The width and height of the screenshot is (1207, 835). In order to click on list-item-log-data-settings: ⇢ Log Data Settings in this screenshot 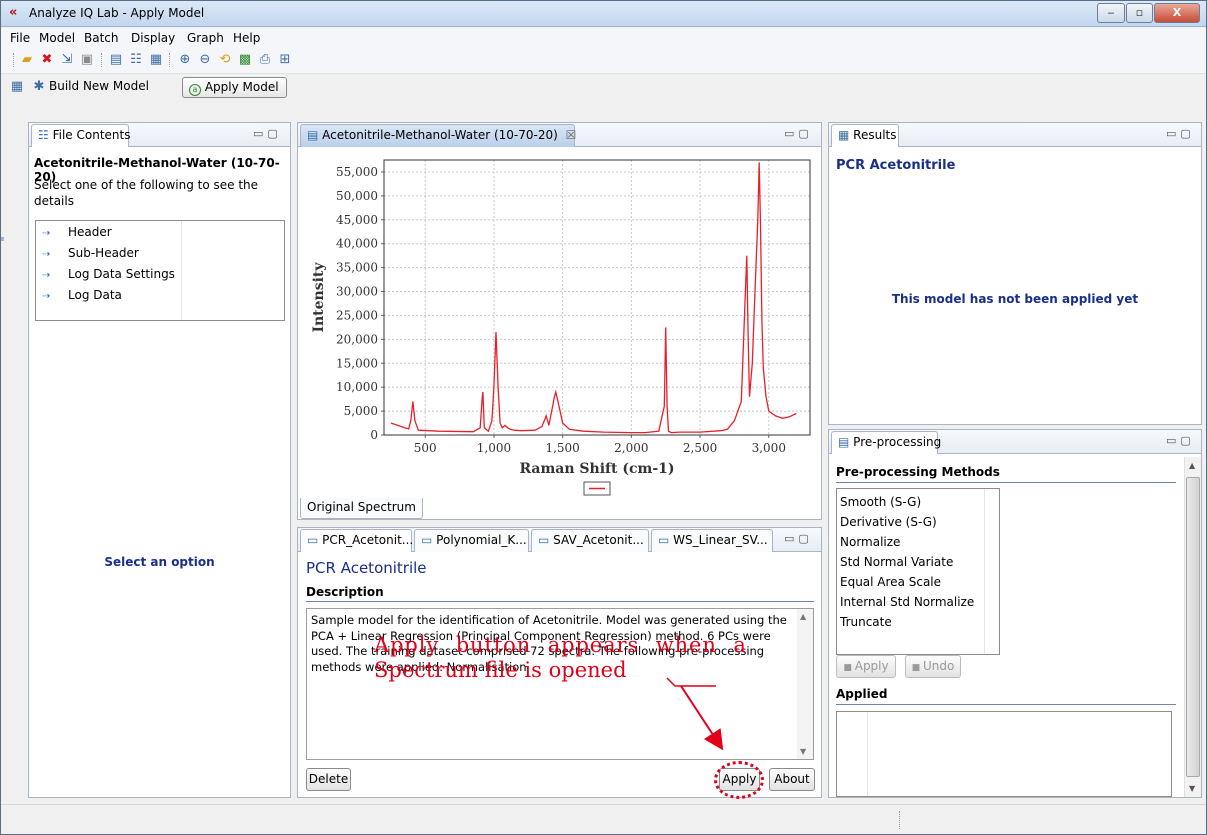, I will do `click(108, 274)`.